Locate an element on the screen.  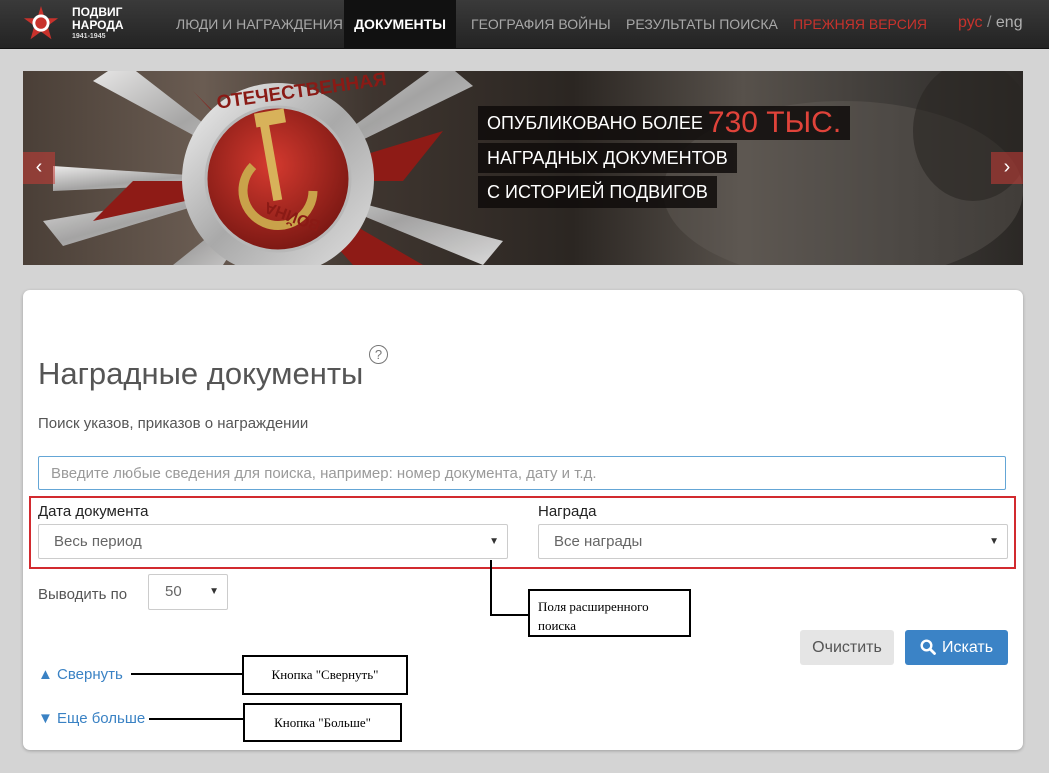
page-title: Наградные документы is located at coordinates (201, 373).